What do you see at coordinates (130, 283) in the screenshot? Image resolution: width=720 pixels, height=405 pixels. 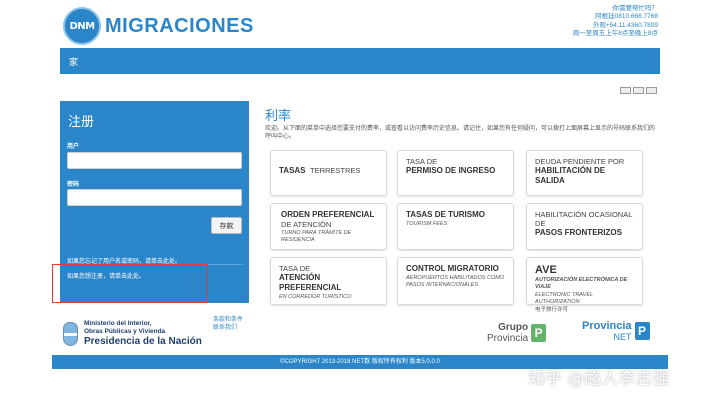 I see `highlight-box` at bounding box center [130, 283].